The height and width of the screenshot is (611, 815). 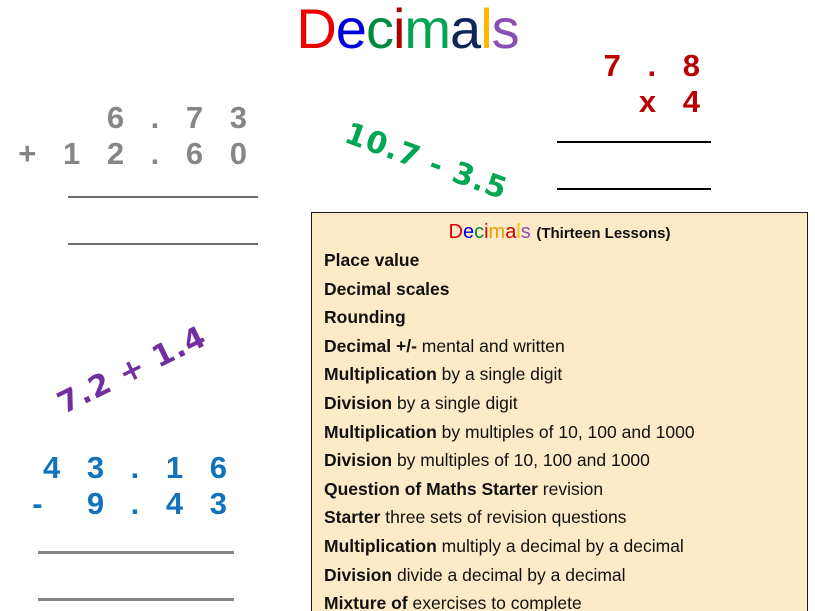 I want to click on lesson-description: divide a decimal by a decimal, so click(x=509, y=574).